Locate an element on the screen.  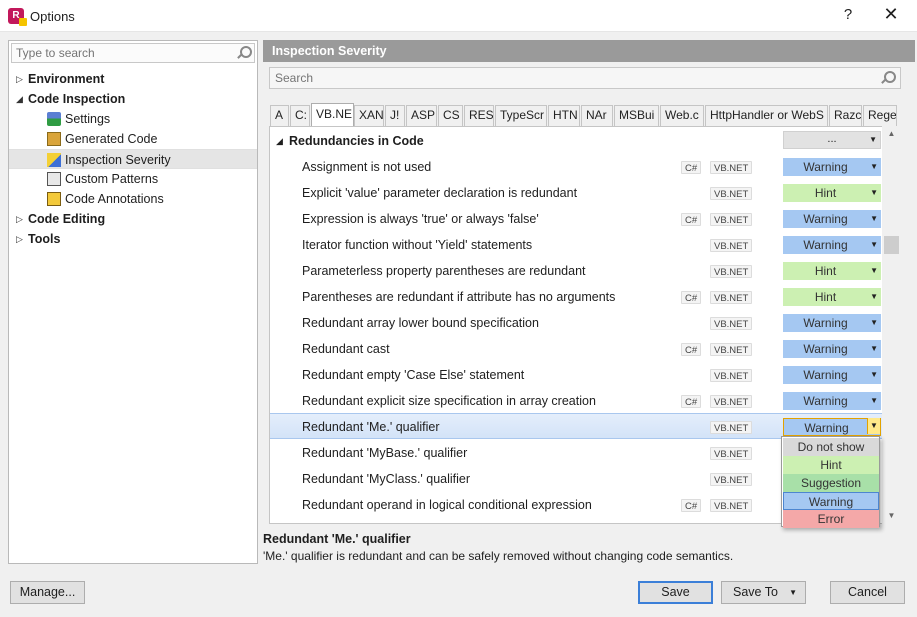
tab-all: A is located at coordinates (279, 115).